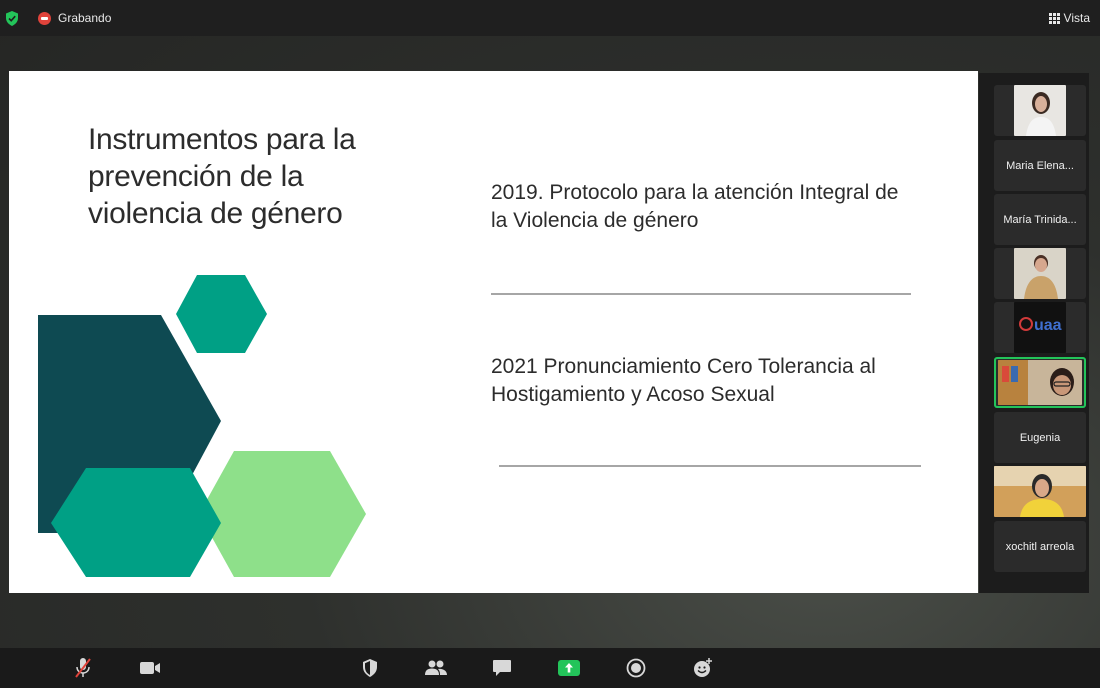 This screenshot has height=688, width=1100. I want to click on chat-button, so click(502, 668).